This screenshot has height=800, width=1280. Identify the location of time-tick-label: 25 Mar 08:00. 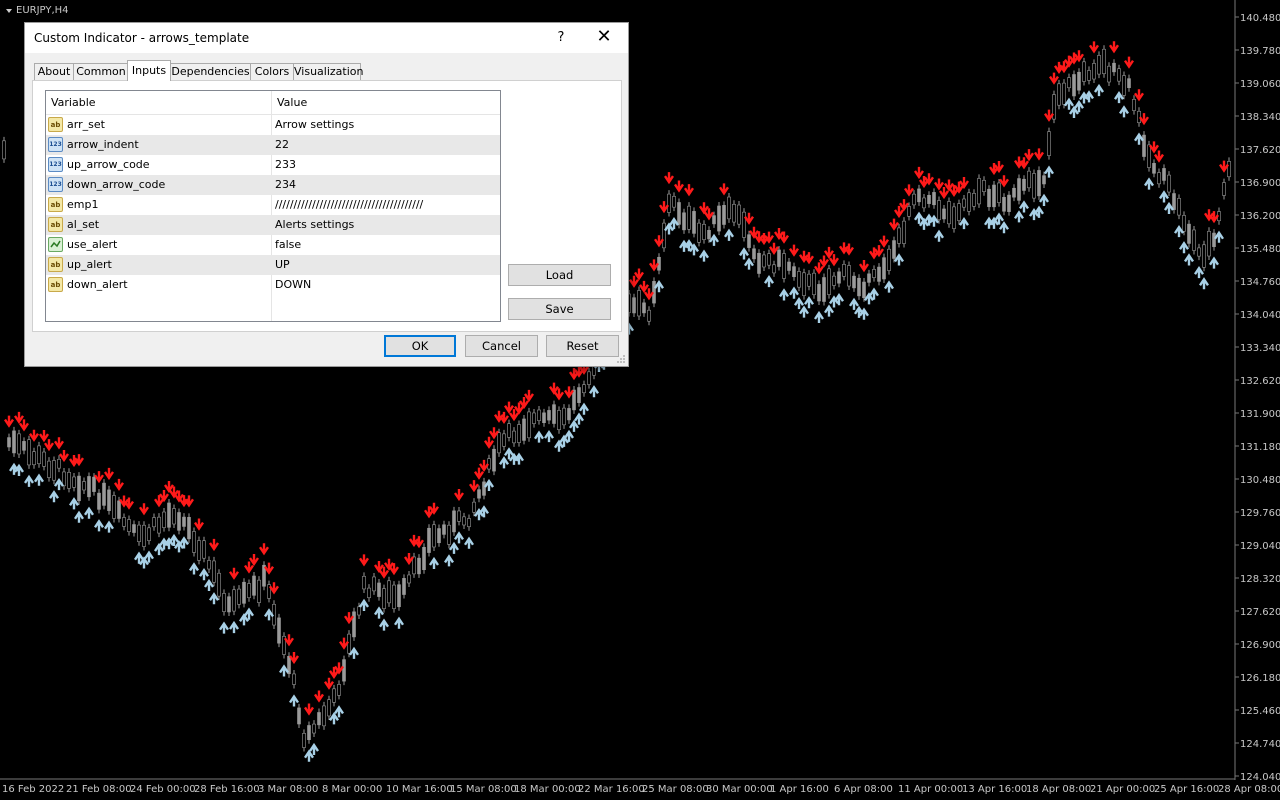
(675, 789).